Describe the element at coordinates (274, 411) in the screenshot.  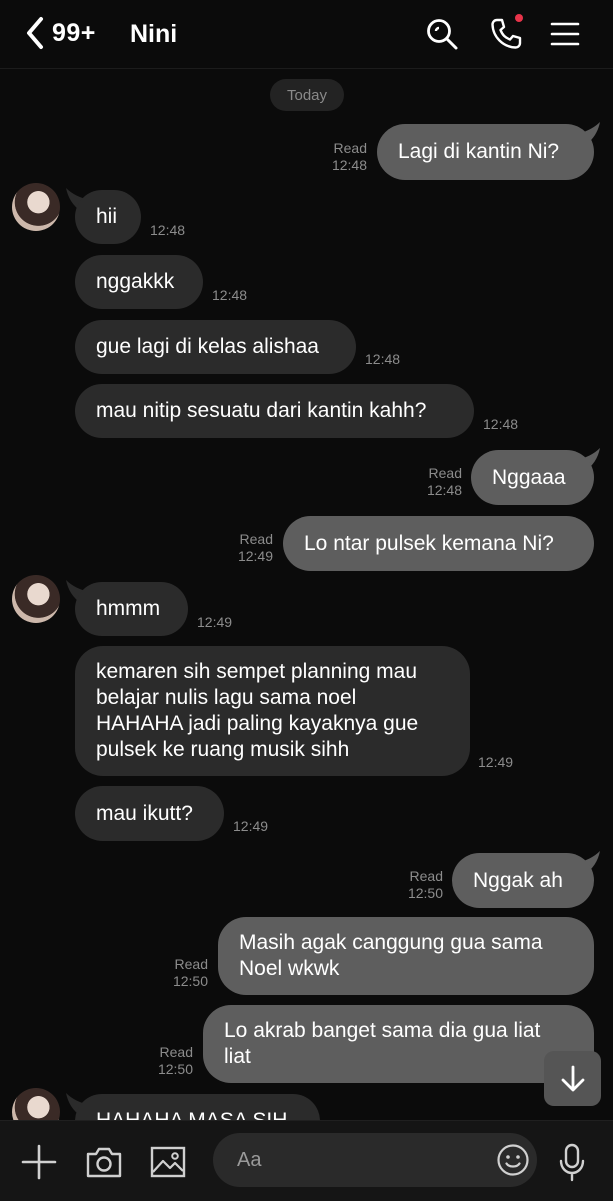
I see `message-bubble-incoming: mau nitip sesuatu dari kantin kahh?` at that location.